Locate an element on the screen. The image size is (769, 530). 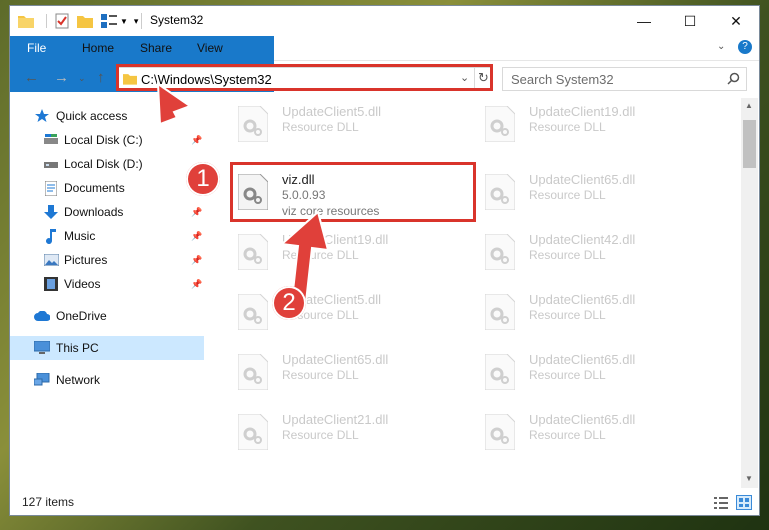
network-icon is located at coordinates (42, 380).